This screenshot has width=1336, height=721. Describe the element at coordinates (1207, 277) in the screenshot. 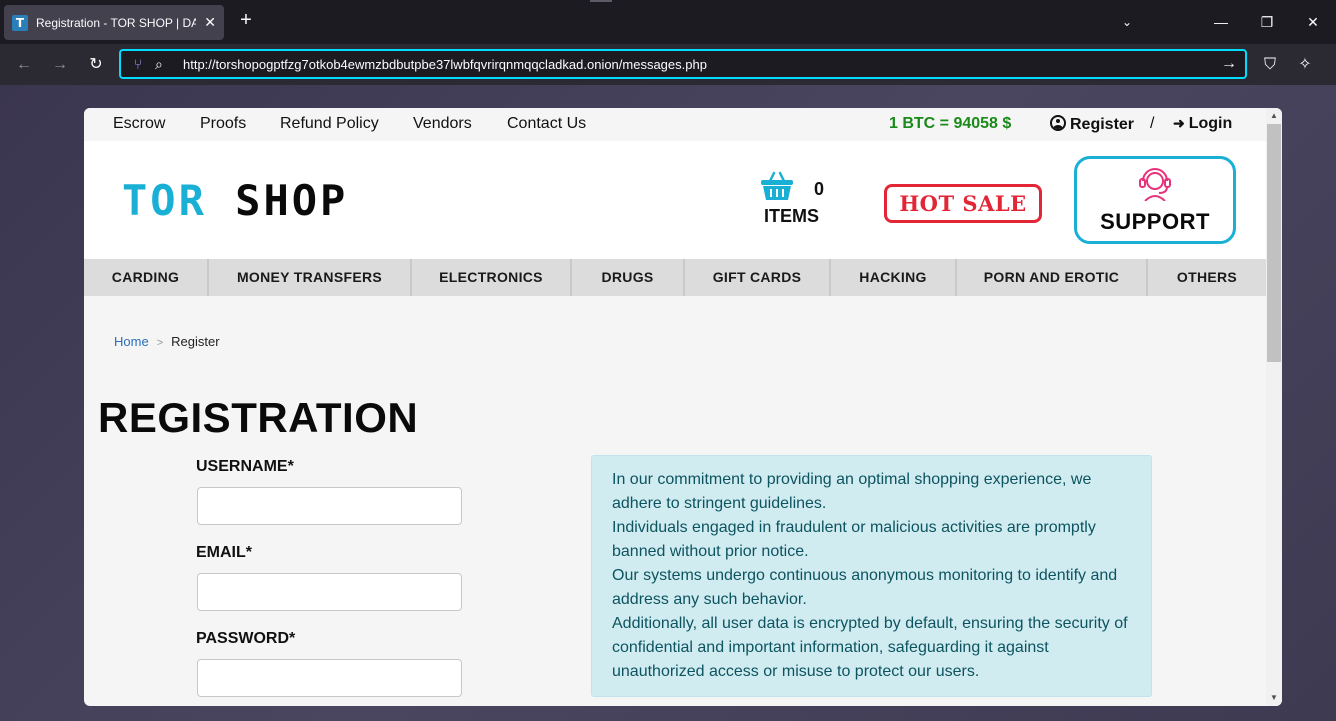

I see `category-others: OTHERS` at that location.